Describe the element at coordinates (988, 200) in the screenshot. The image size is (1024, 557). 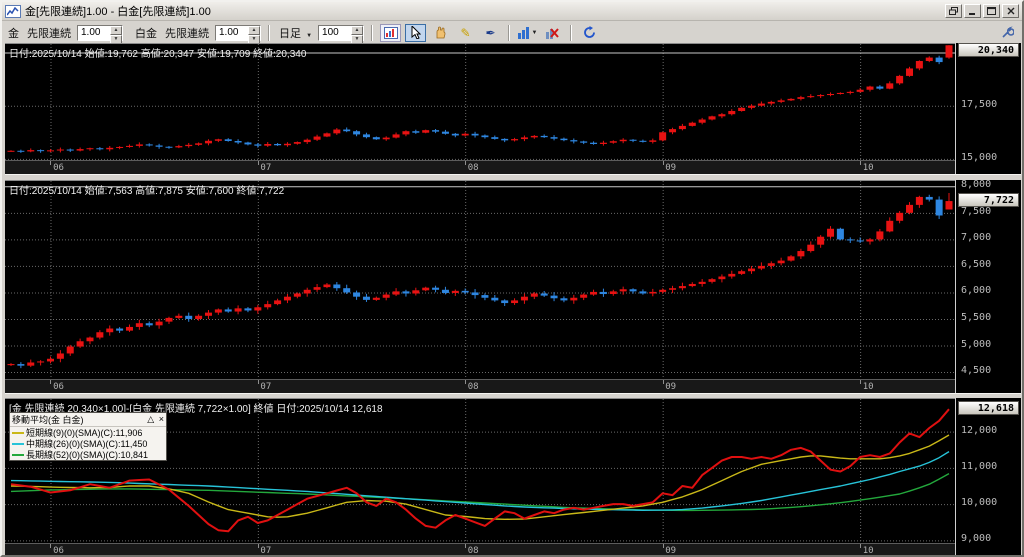
I see `current-price-badge: 7,722` at that location.